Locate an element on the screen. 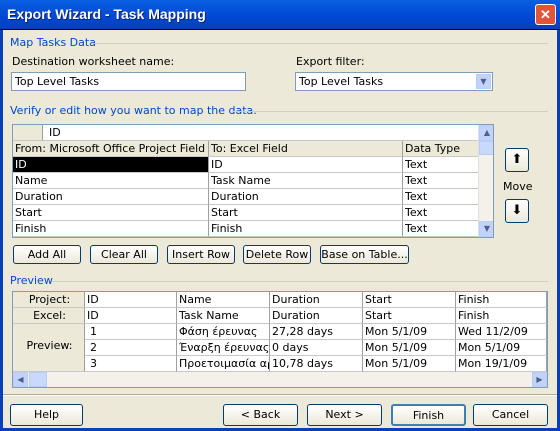  mapping-row-from: Name is located at coordinates (111, 181).